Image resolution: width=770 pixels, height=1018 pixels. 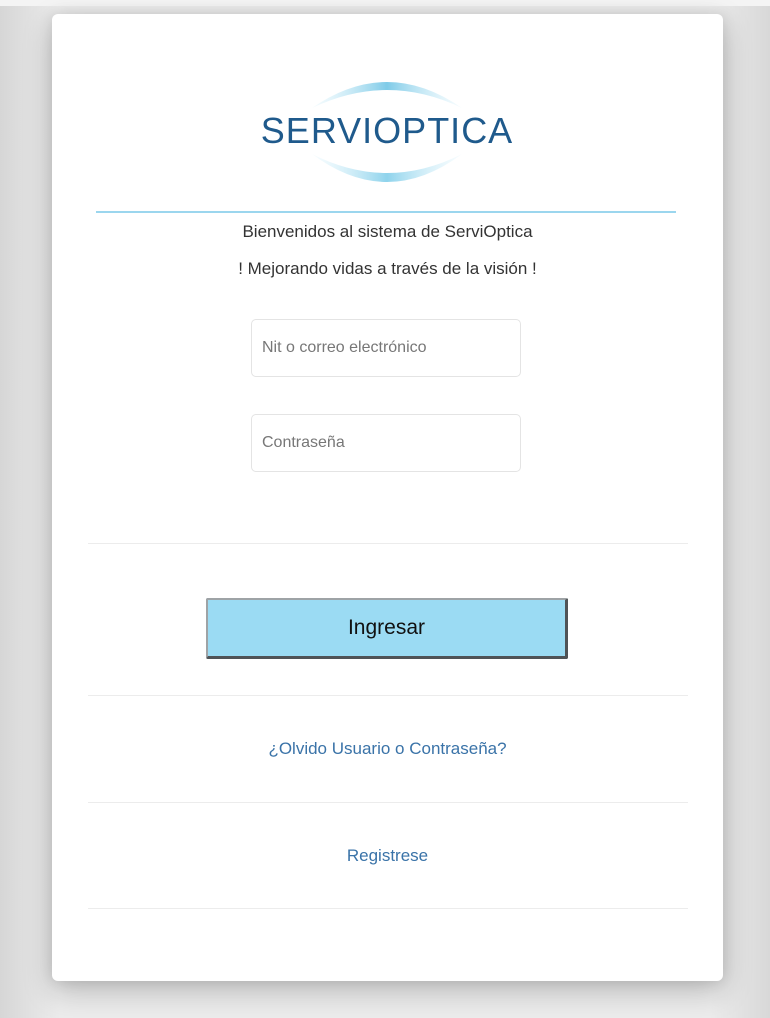 What do you see at coordinates (387, 749) in the screenshot?
I see `forgot-credentials-link: ¿Olvido Usuario o Contraseña?` at bounding box center [387, 749].